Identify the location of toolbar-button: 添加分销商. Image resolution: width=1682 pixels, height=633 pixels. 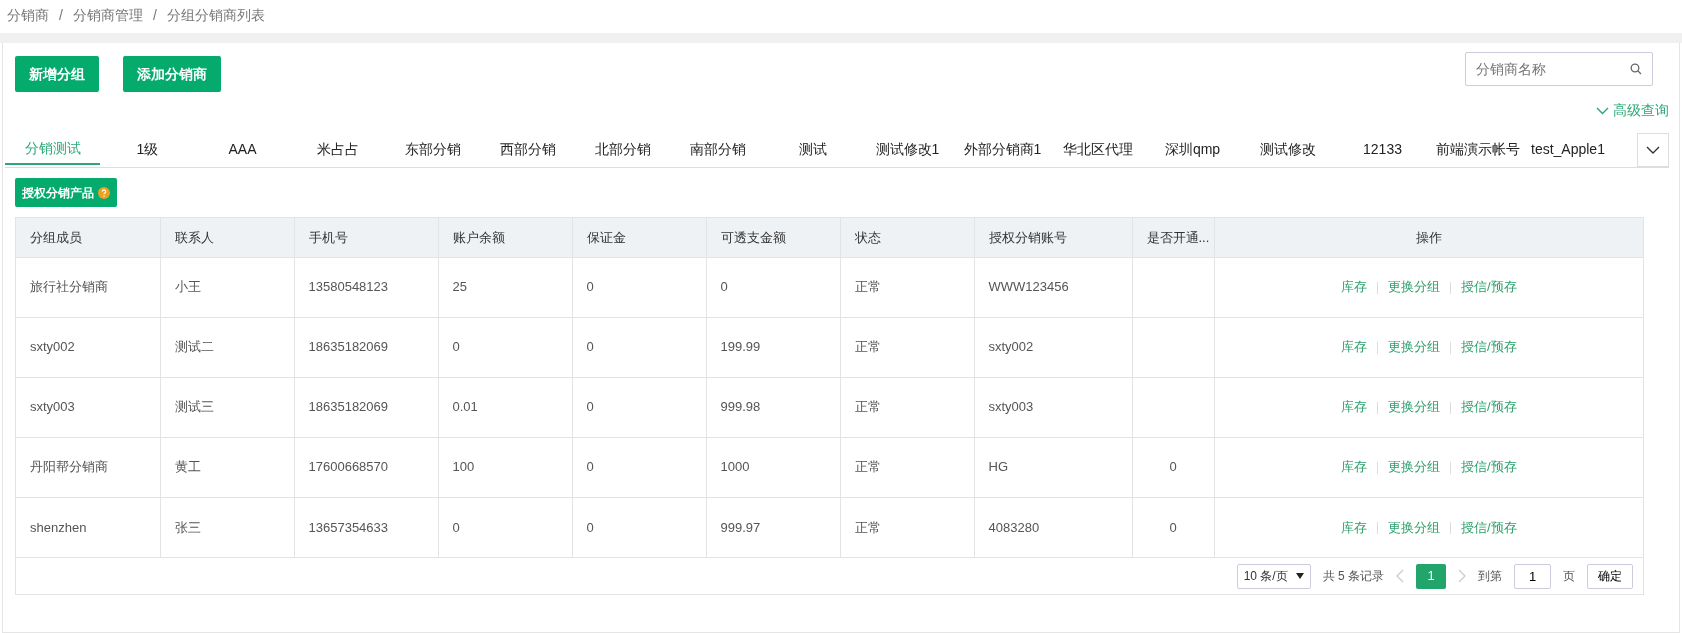
(172, 74).